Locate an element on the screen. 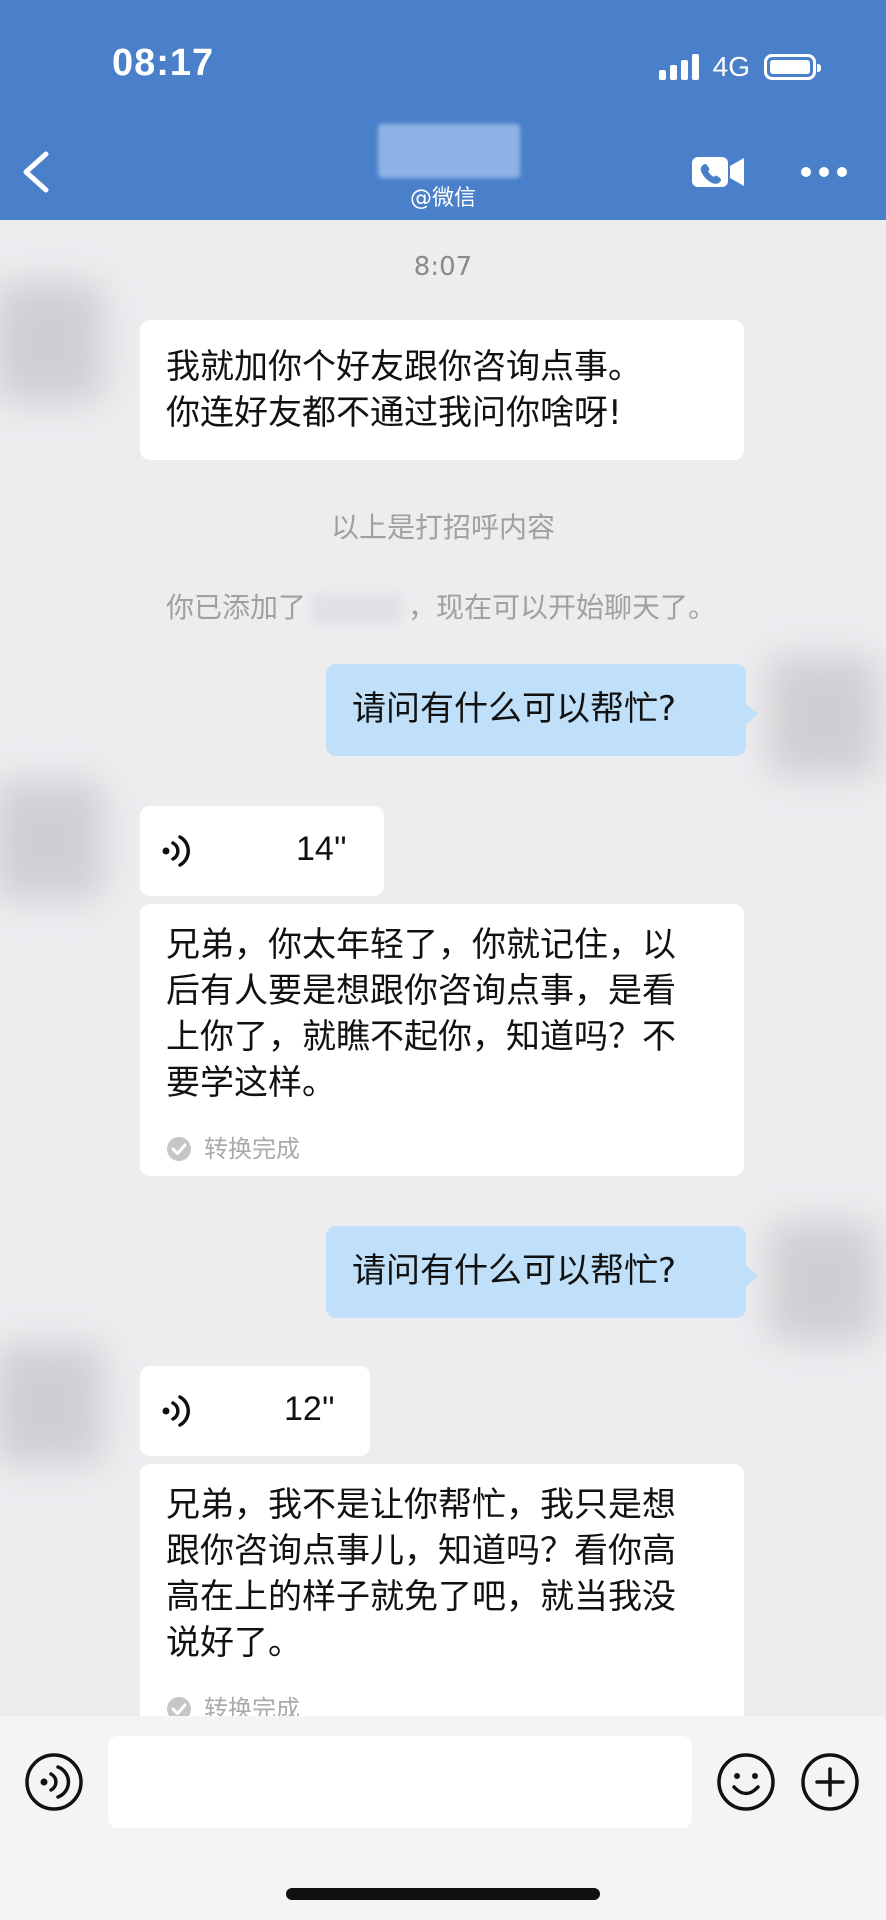 This screenshot has width=886, height=1920. voice-duration: 12'' is located at coordinates (309, 1409).